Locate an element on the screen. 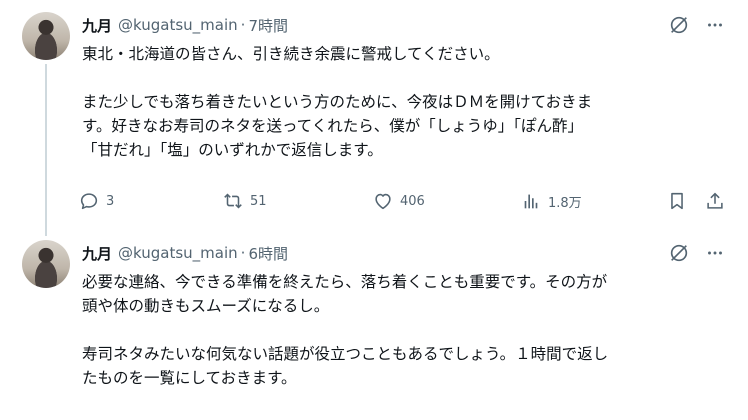 Image resolution: width=748 pixels, height=420 pixels. reply-button: 3 is located at coordinates (96, 201).